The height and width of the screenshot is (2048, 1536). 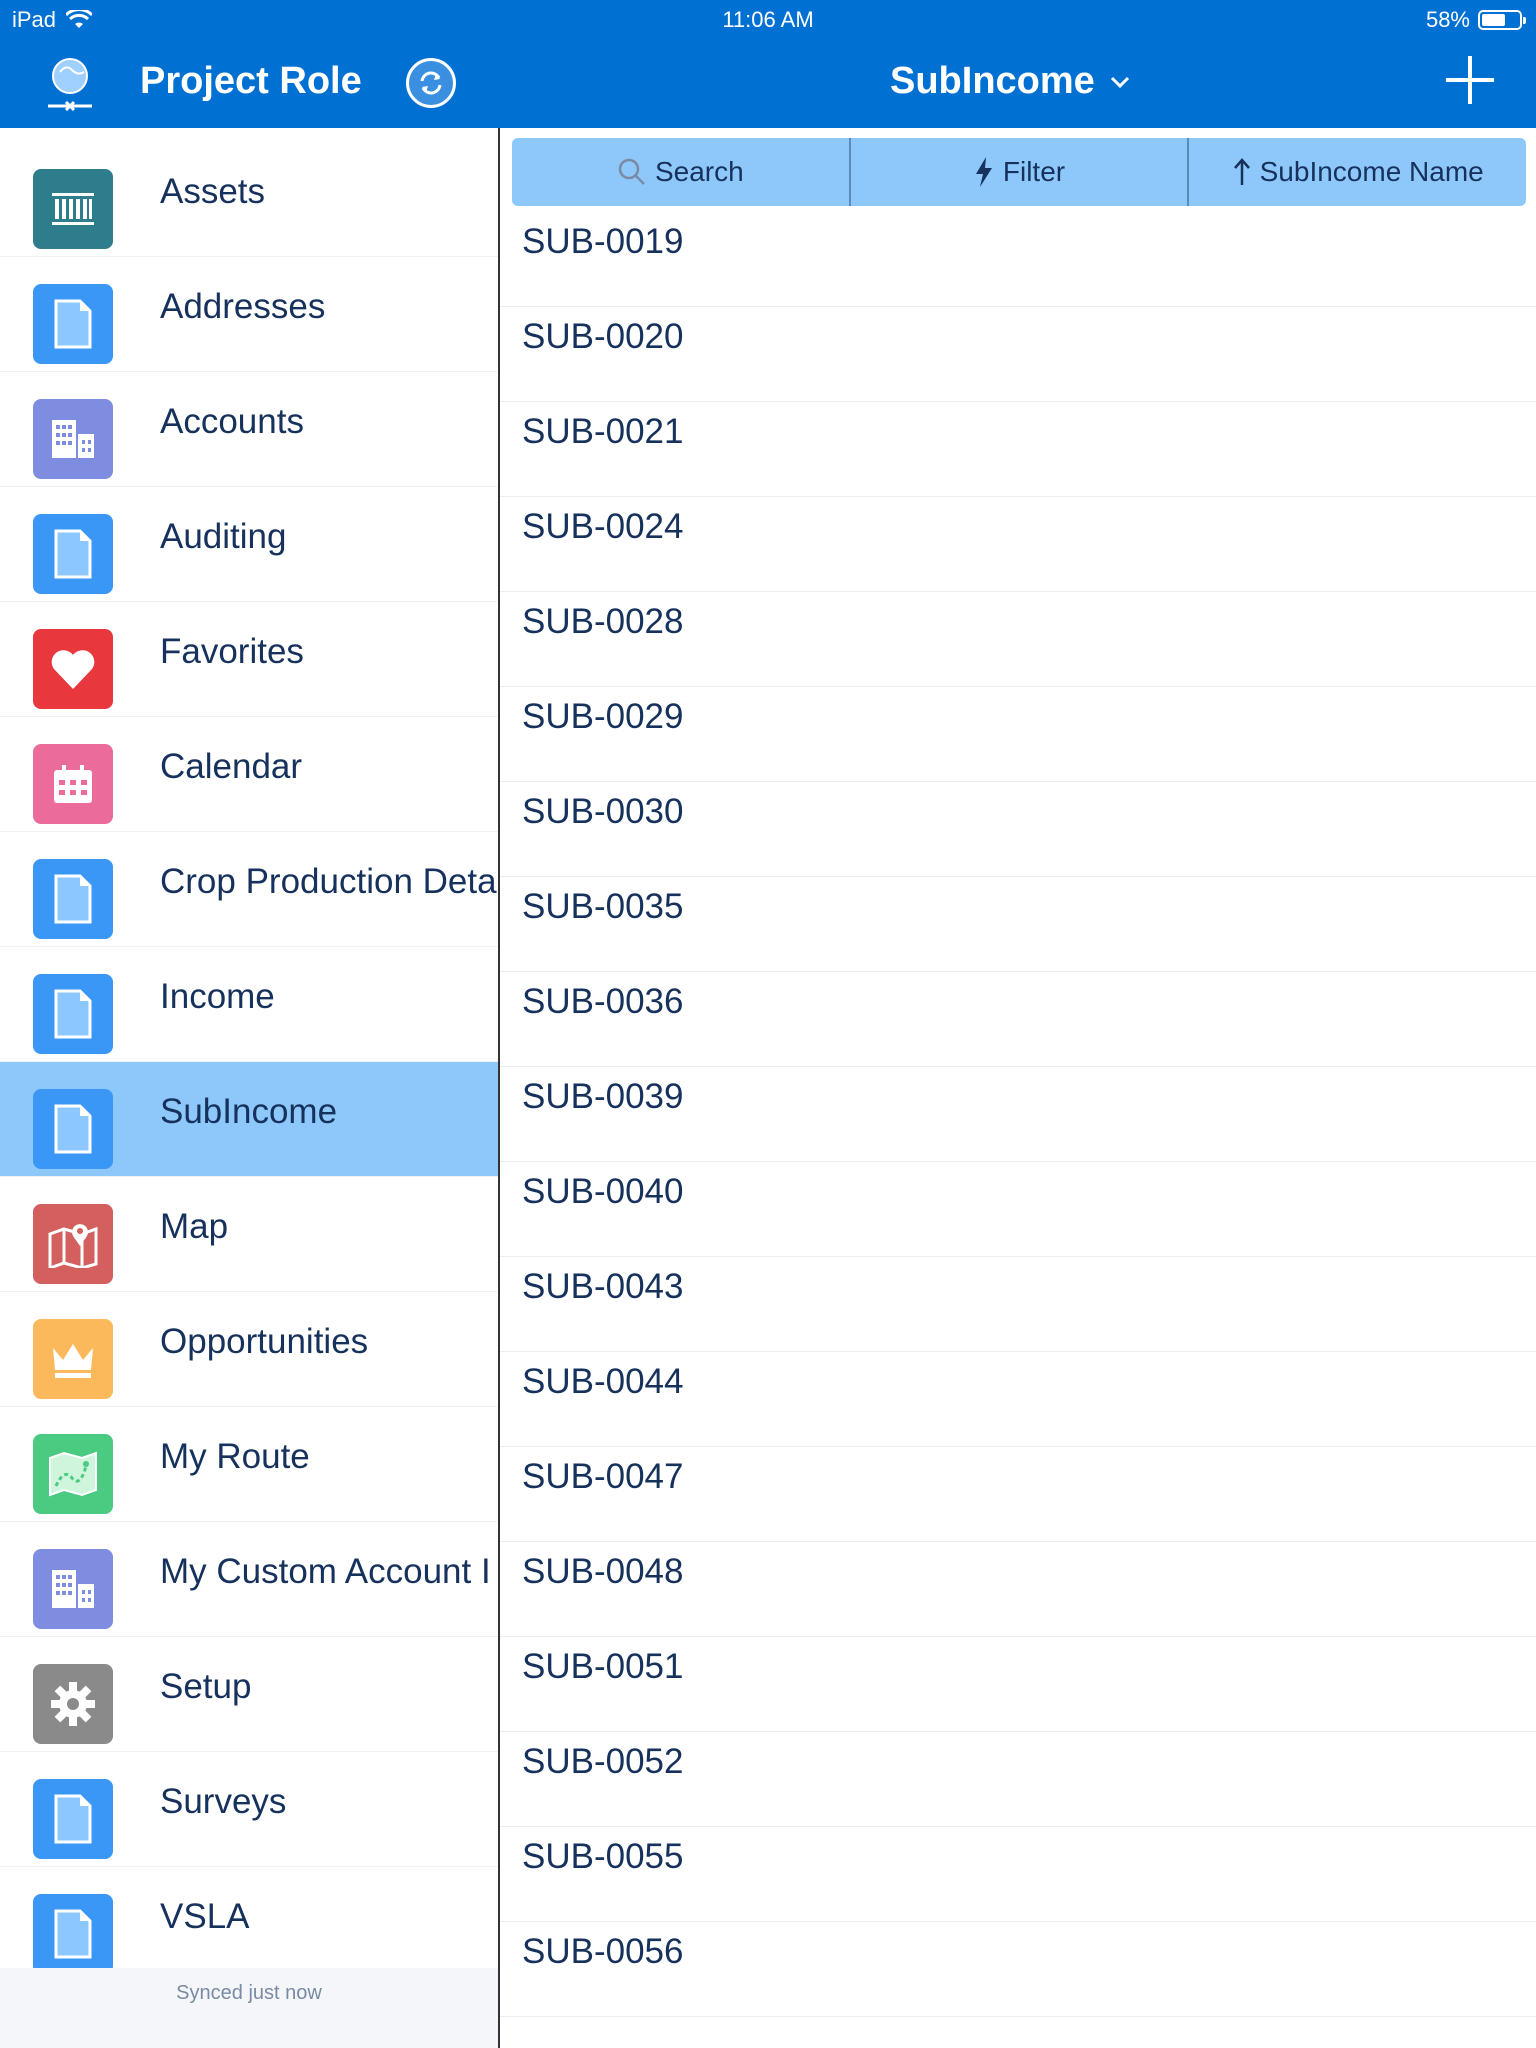 I want to click on sidebar-item-map: Map, so click(x=249, y=1234).